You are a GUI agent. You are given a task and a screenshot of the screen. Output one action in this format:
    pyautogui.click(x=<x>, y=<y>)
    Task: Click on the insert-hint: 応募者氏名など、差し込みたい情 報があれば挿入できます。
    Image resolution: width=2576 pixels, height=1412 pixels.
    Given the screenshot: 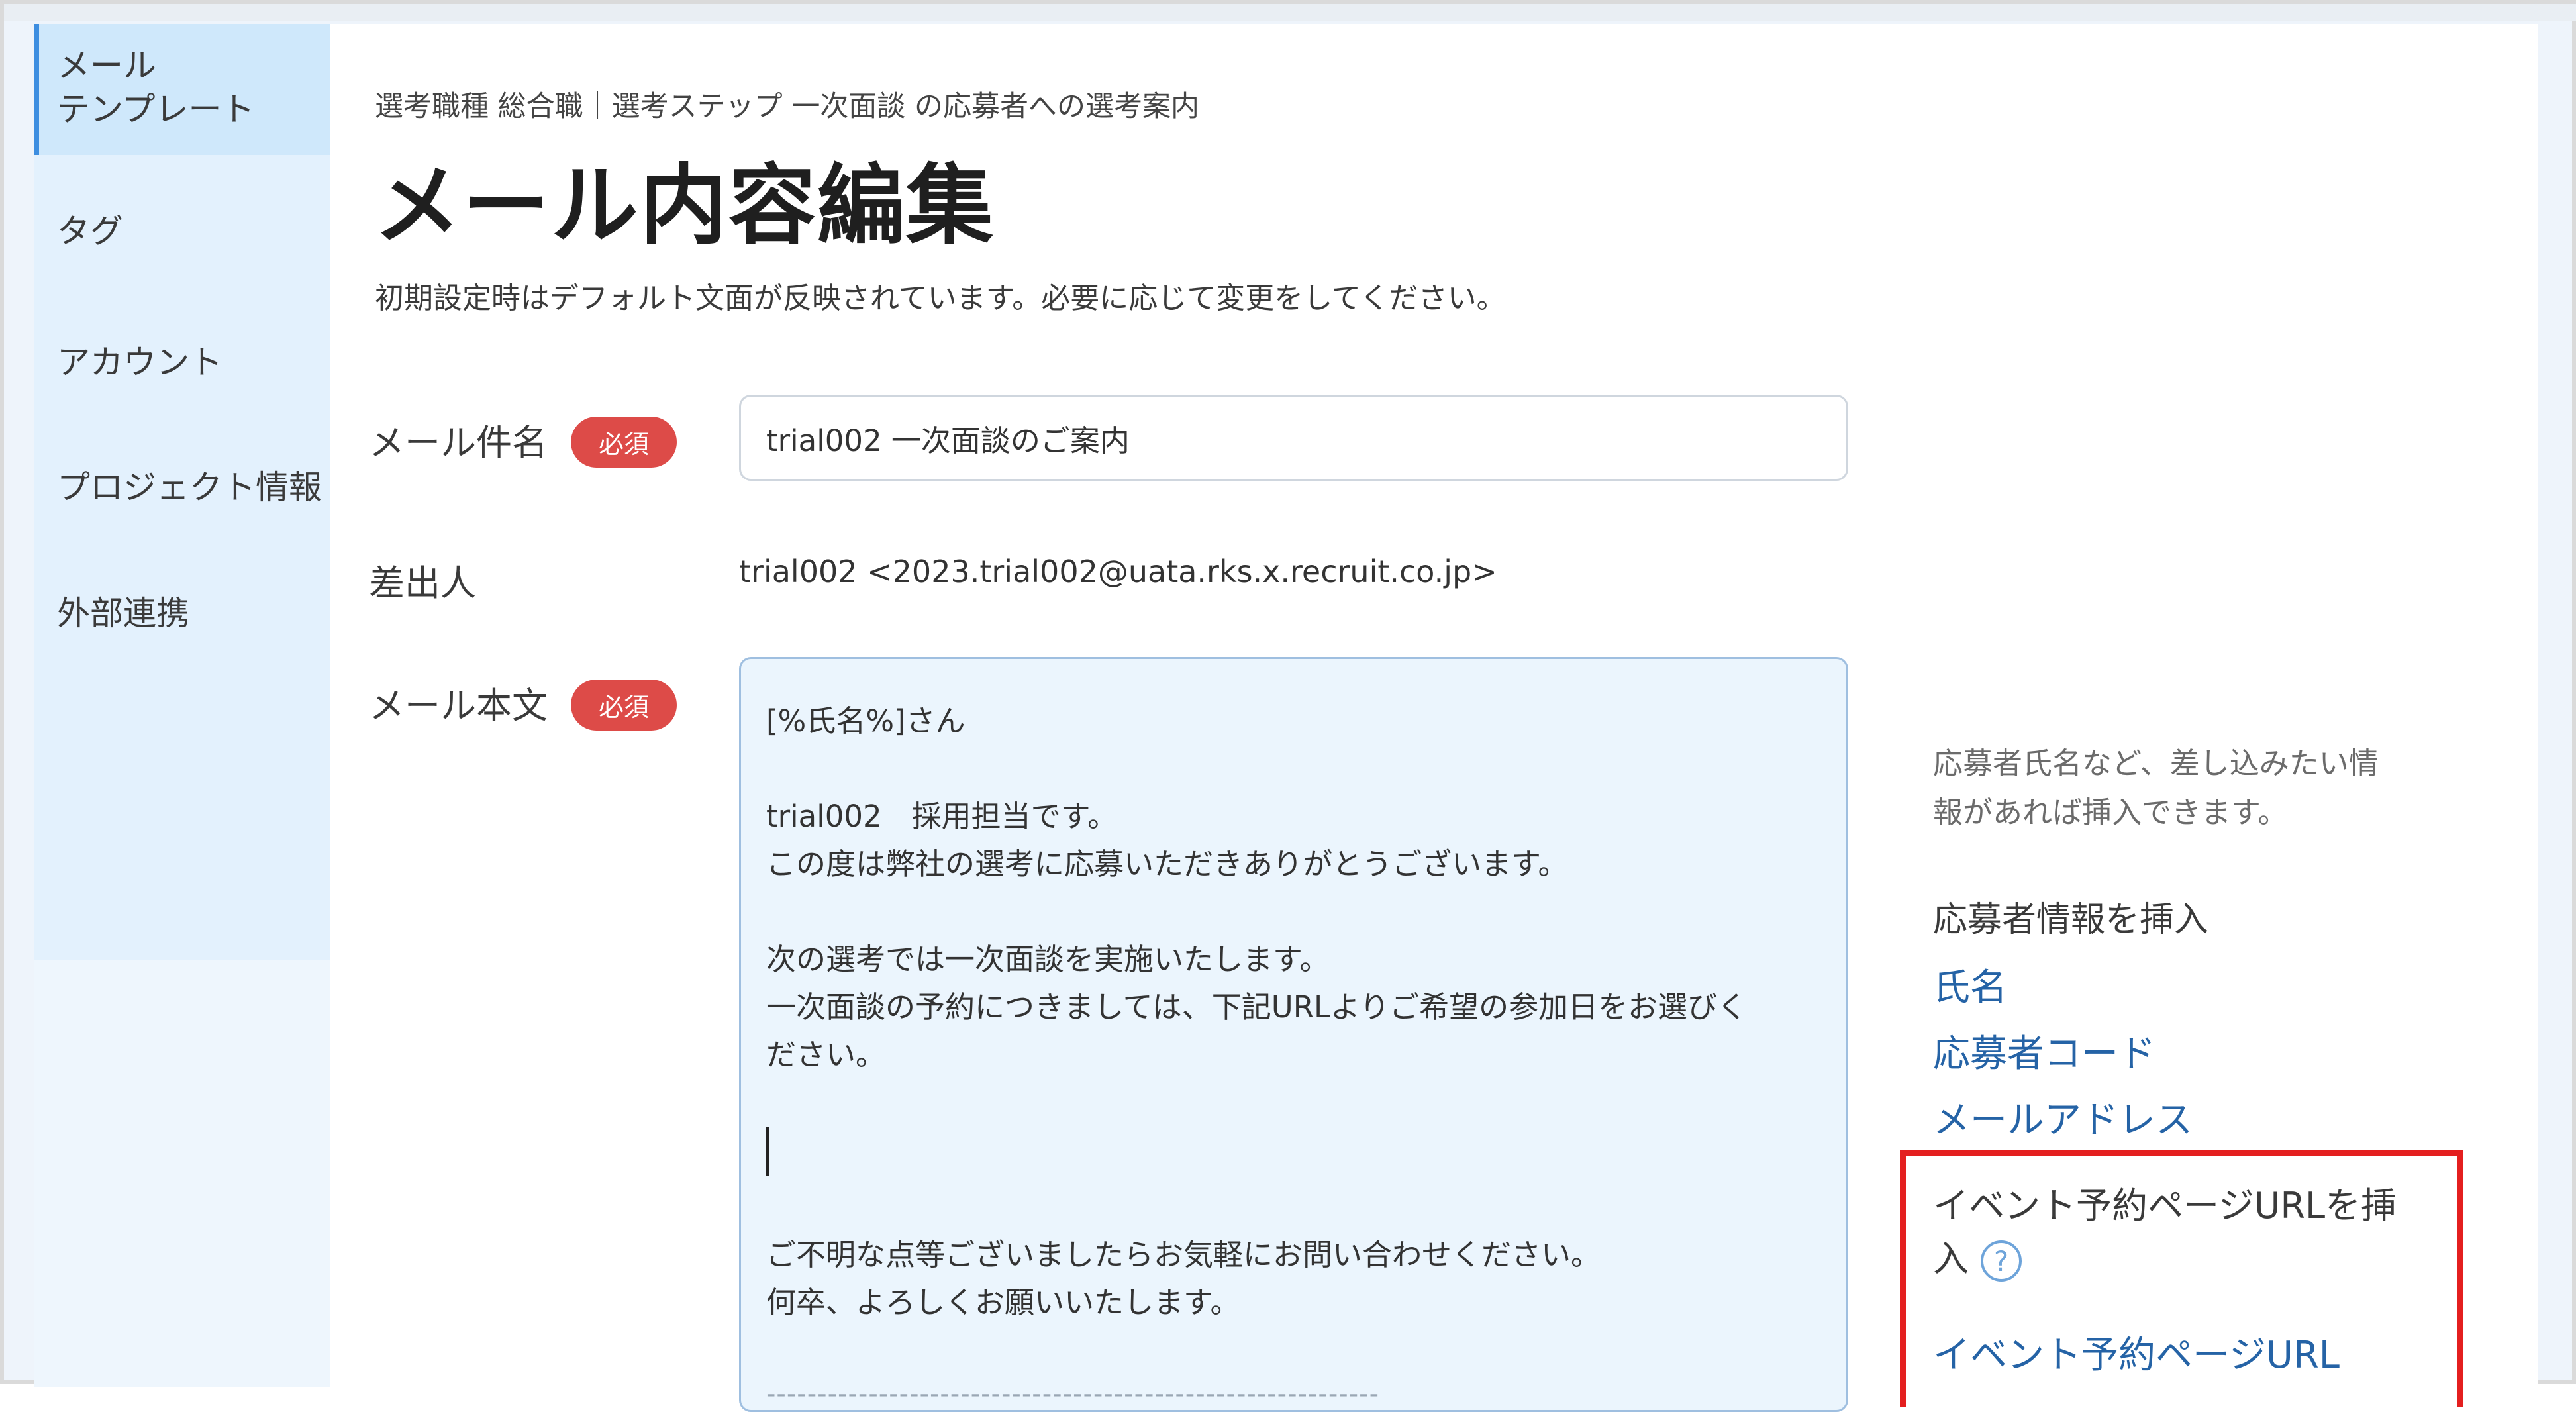 What is the action you would take?
    pyautogui.click(x=2211, y=788)
    